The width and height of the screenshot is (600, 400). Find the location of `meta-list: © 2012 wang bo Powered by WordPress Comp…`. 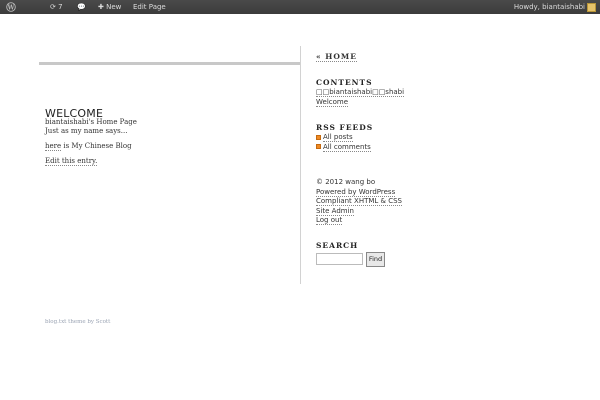

meta-list: © 2012 wang bo Powered by WordPress Comp… is located at coordinates (359, 202).